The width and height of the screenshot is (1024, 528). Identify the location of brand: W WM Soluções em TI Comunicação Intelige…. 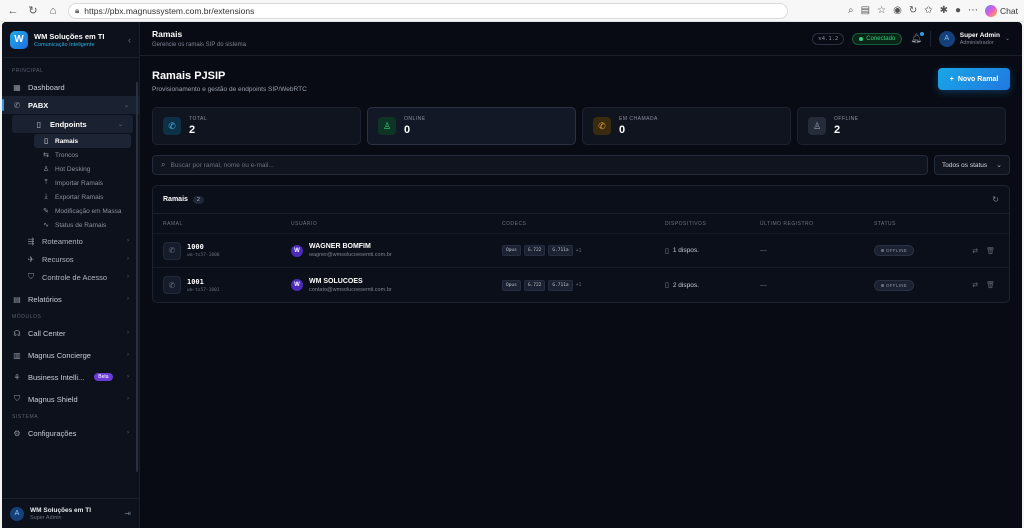
(70, 40).